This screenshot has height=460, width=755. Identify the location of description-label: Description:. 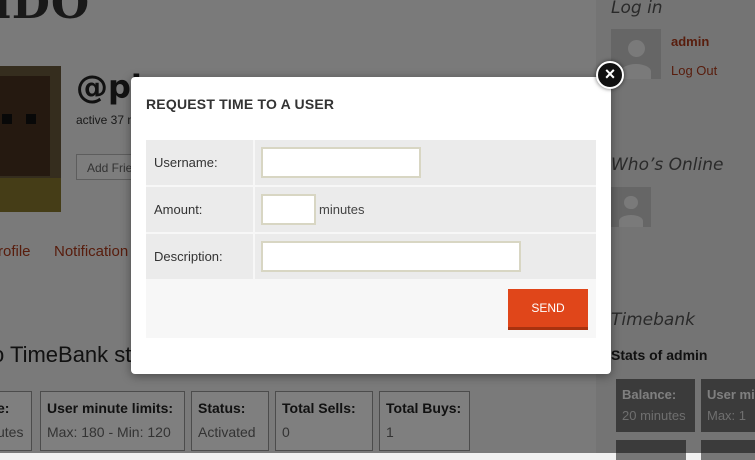
(199, 256).